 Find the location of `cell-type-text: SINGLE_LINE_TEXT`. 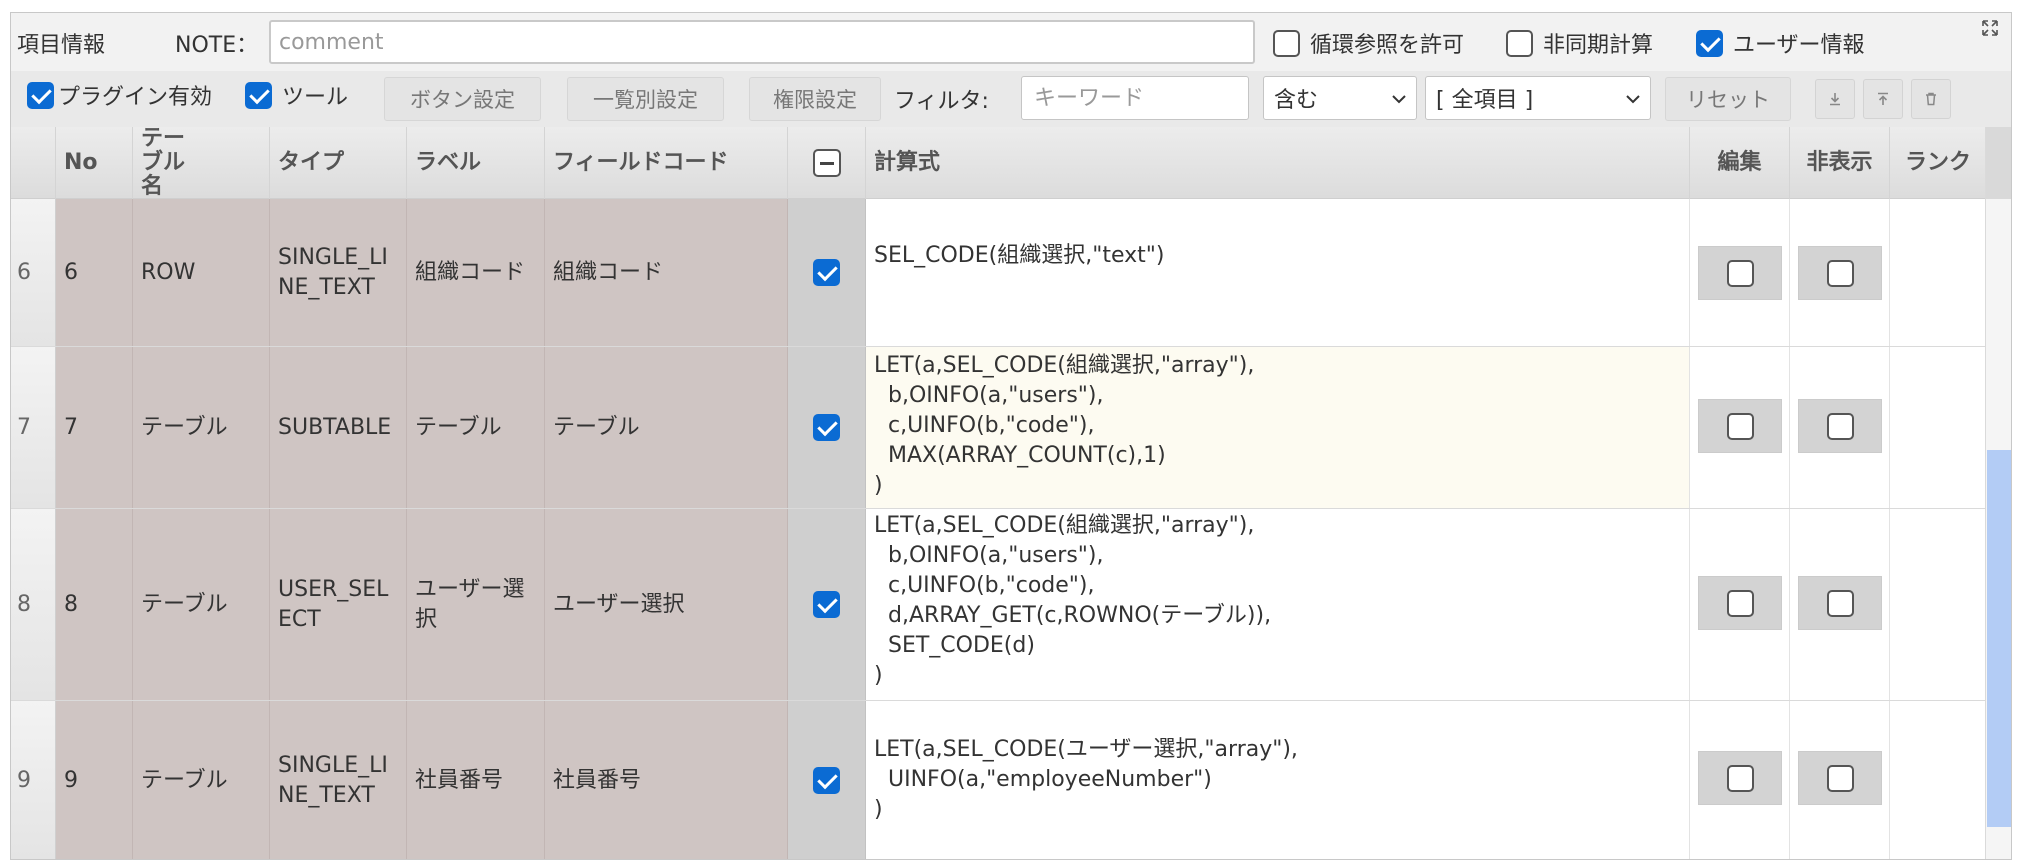

cell-type-text: SINGLE_LINE_TEXT is located at coordinates (333, 272).